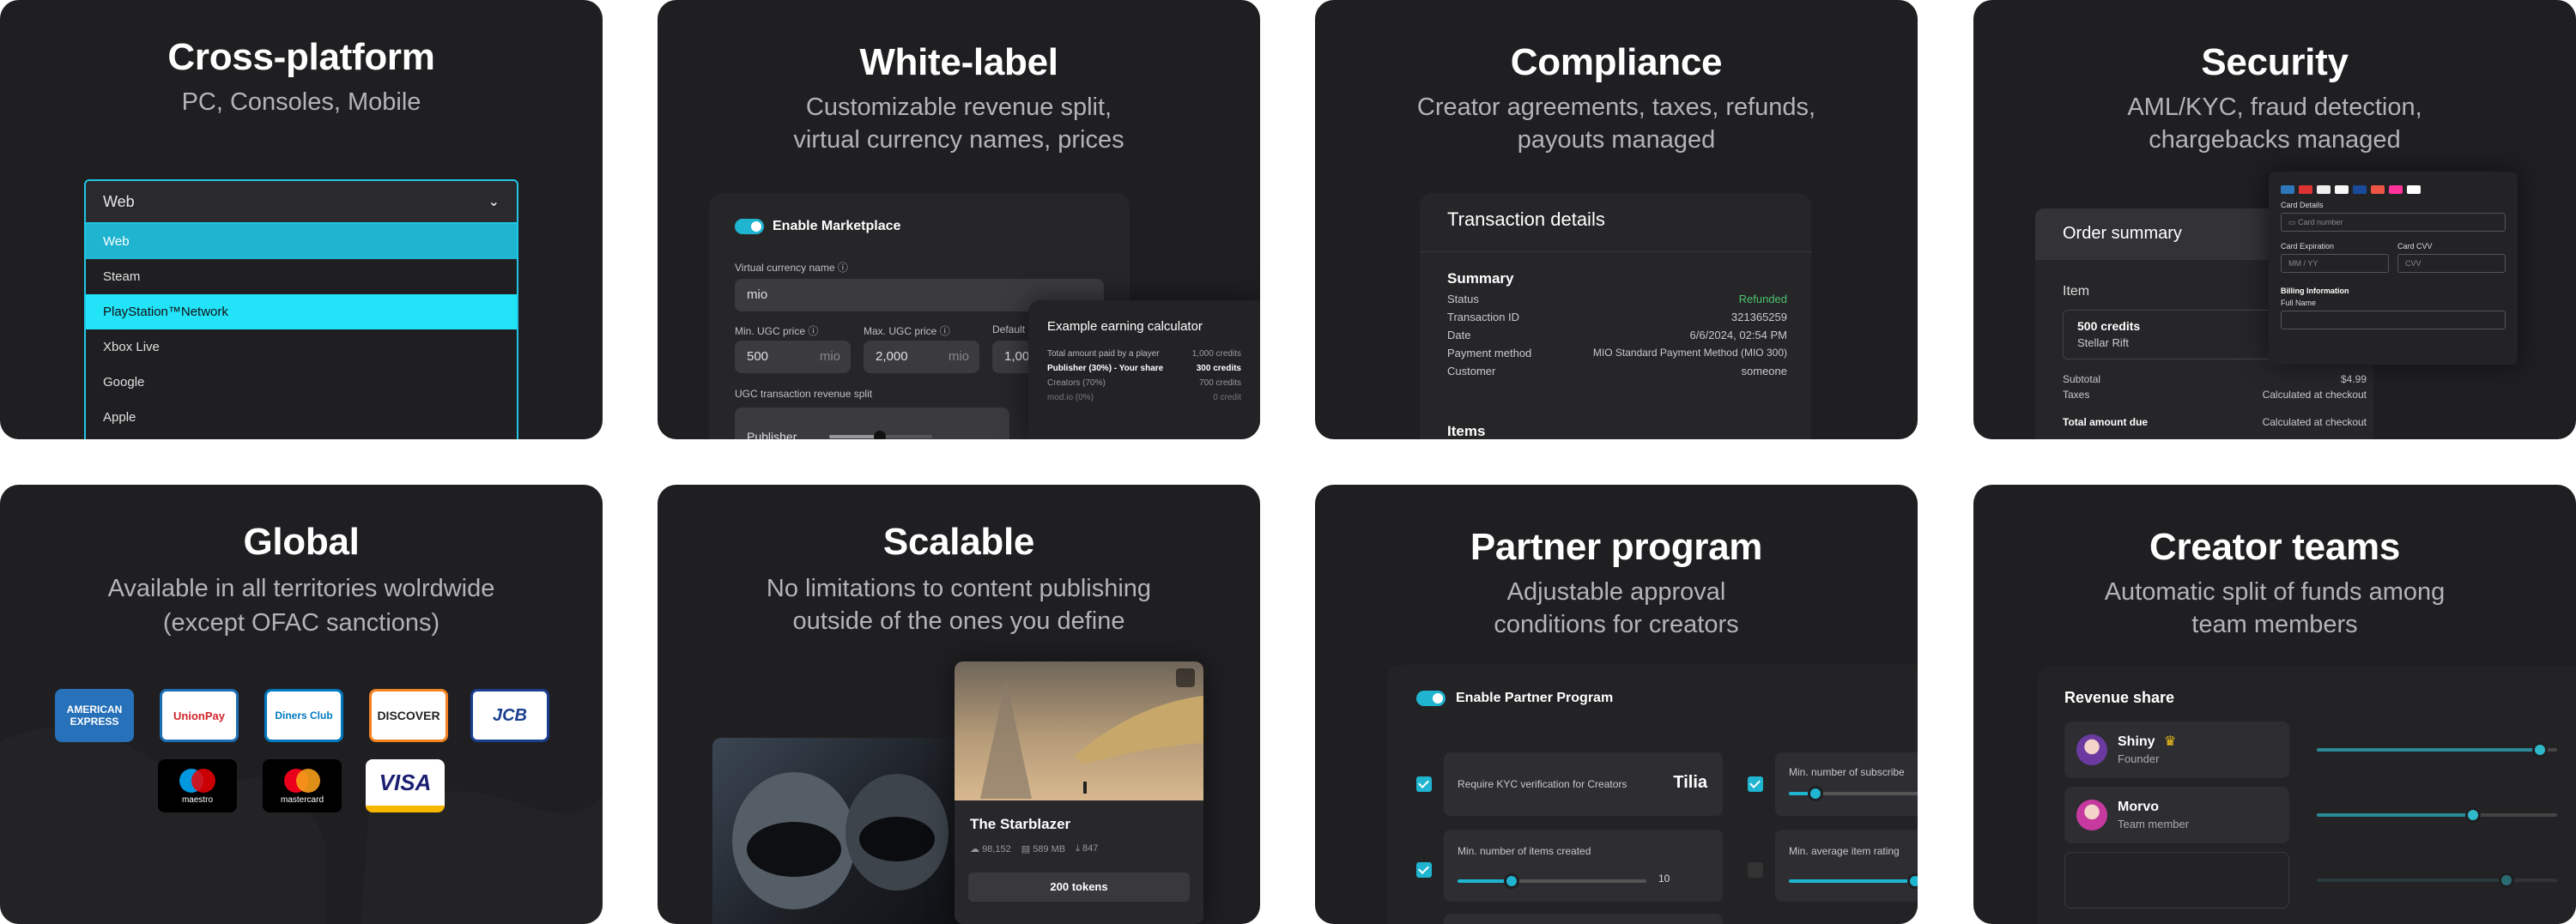  Describe the element at coordinates (1758, 317) in the screenshot. I see `detail-value: 321365259` at that location.